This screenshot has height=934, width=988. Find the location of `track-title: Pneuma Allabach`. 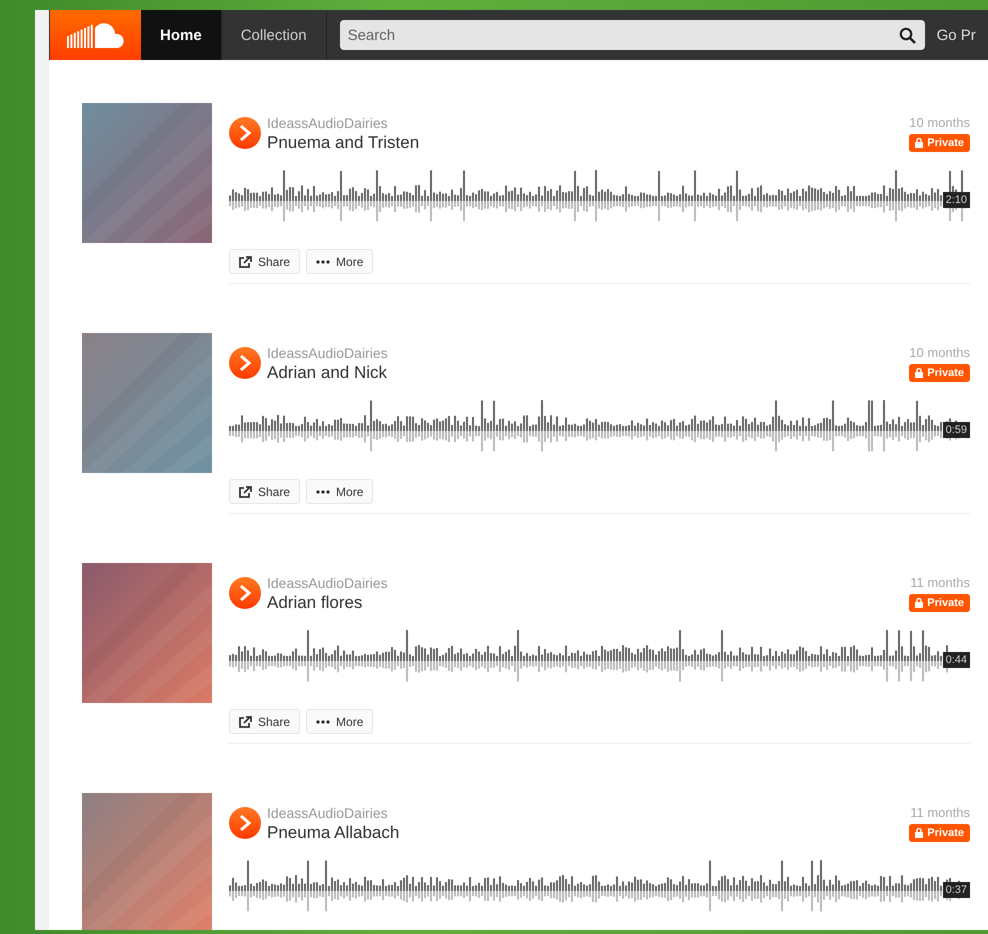

track-title: Pneuma Allabach is located at coordinates (588, 833).